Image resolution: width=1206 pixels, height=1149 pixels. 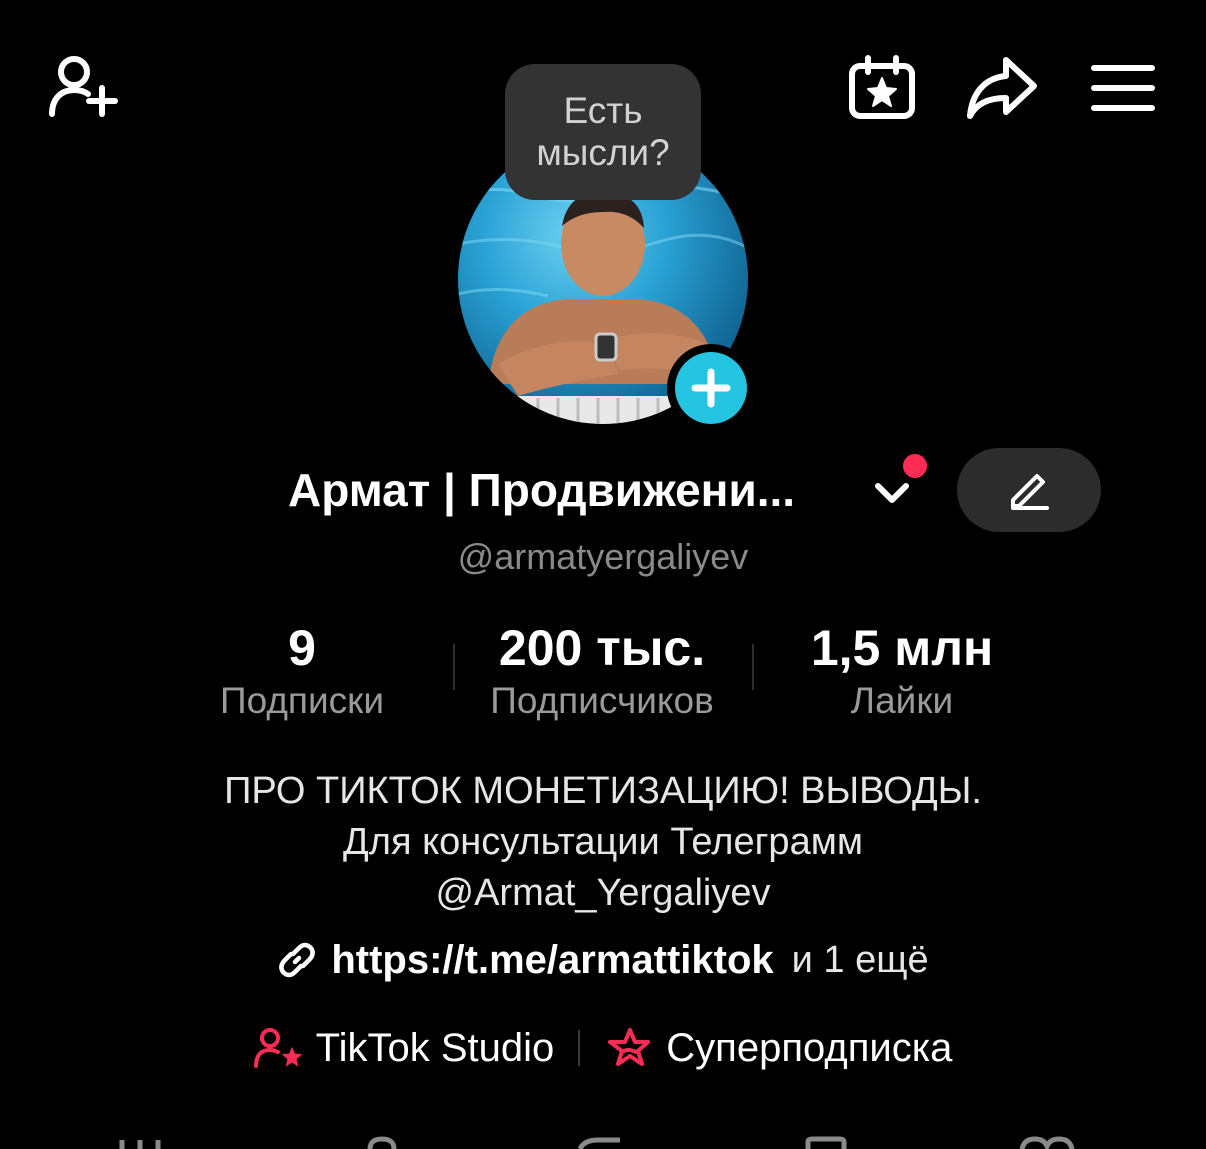 I want to click on thoughts-bubble: Есть мысли?, so click(x=603, y=132).